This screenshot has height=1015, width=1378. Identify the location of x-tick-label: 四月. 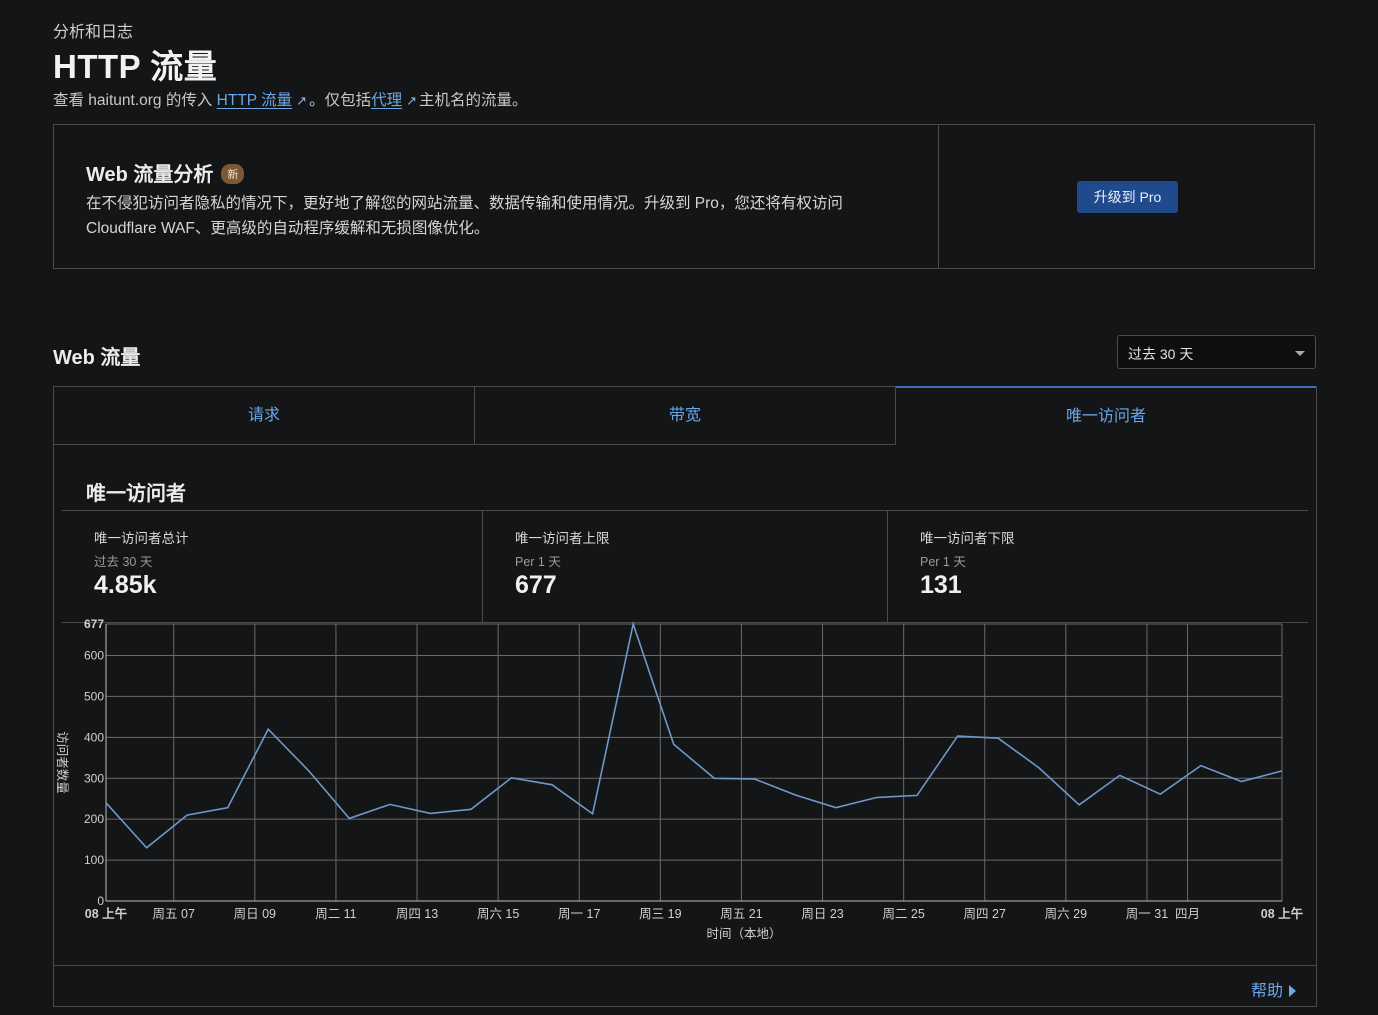
(1187, 914).